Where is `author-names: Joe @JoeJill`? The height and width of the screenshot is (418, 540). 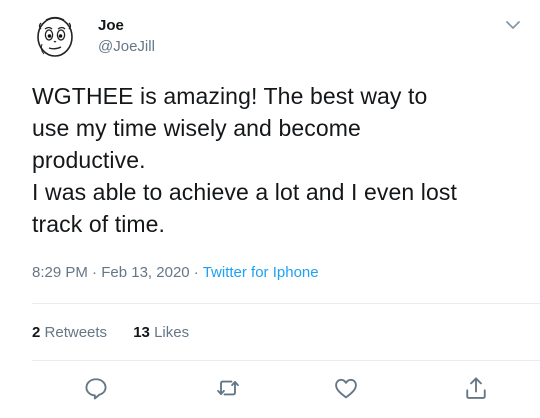
author-names: Joe @JoeJill is located at coordinates (126, 36).